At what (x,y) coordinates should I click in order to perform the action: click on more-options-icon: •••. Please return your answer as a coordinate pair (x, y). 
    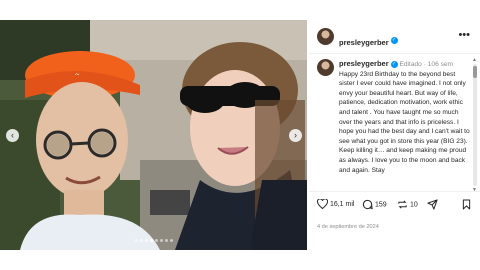
    Looking at the image, I should click on (464, 35).